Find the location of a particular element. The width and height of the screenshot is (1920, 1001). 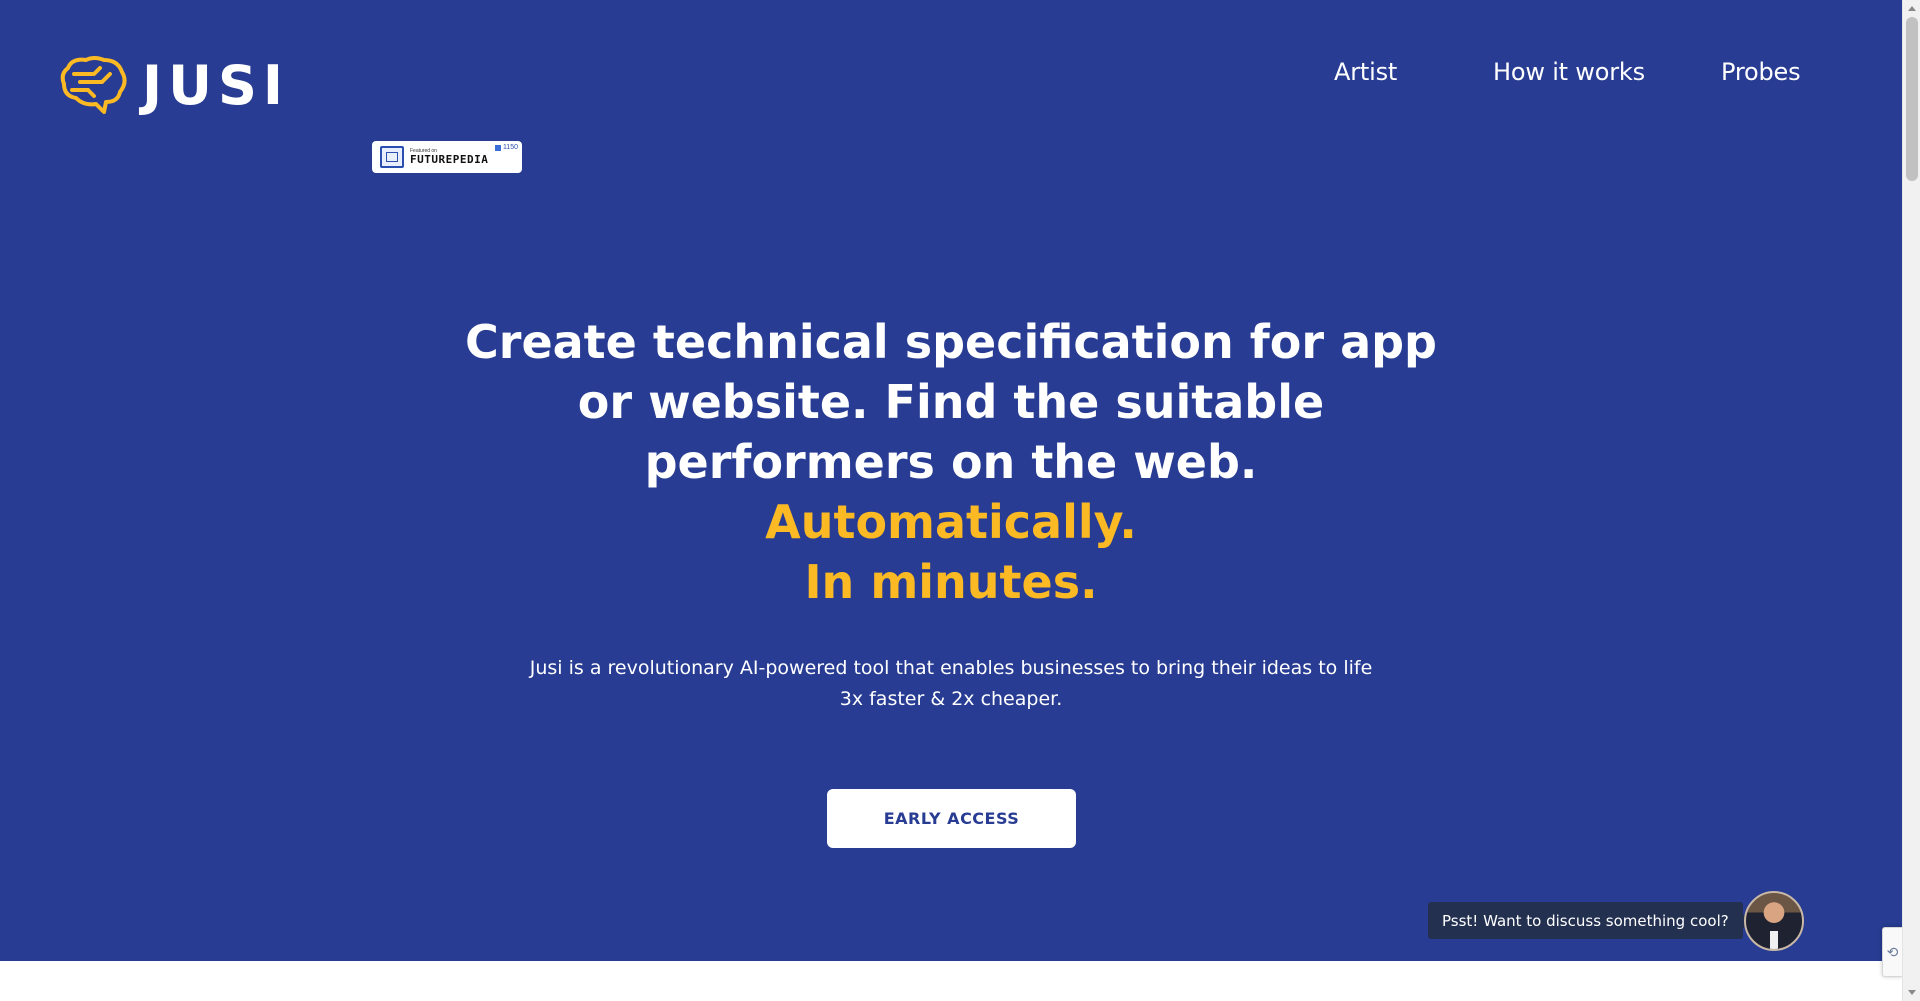

page-scrollbar is located at coordinates (1911, 500).